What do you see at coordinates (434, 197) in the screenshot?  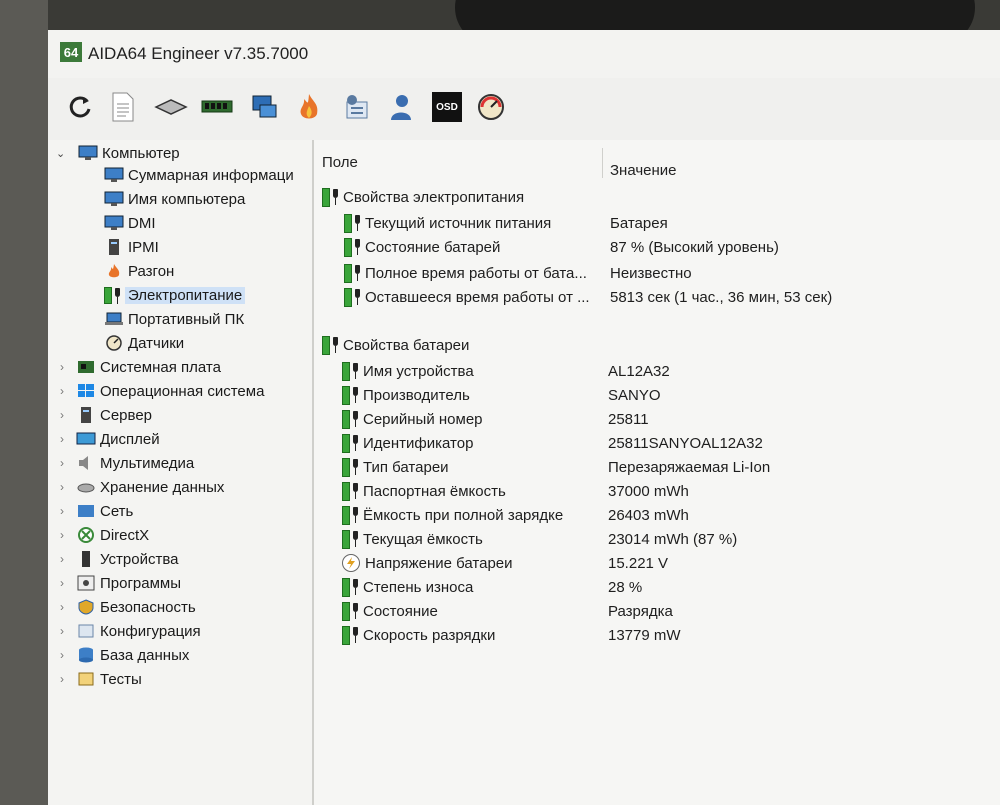 I see `section-title: Свойства электропитания` at bounding box center [434, 197].